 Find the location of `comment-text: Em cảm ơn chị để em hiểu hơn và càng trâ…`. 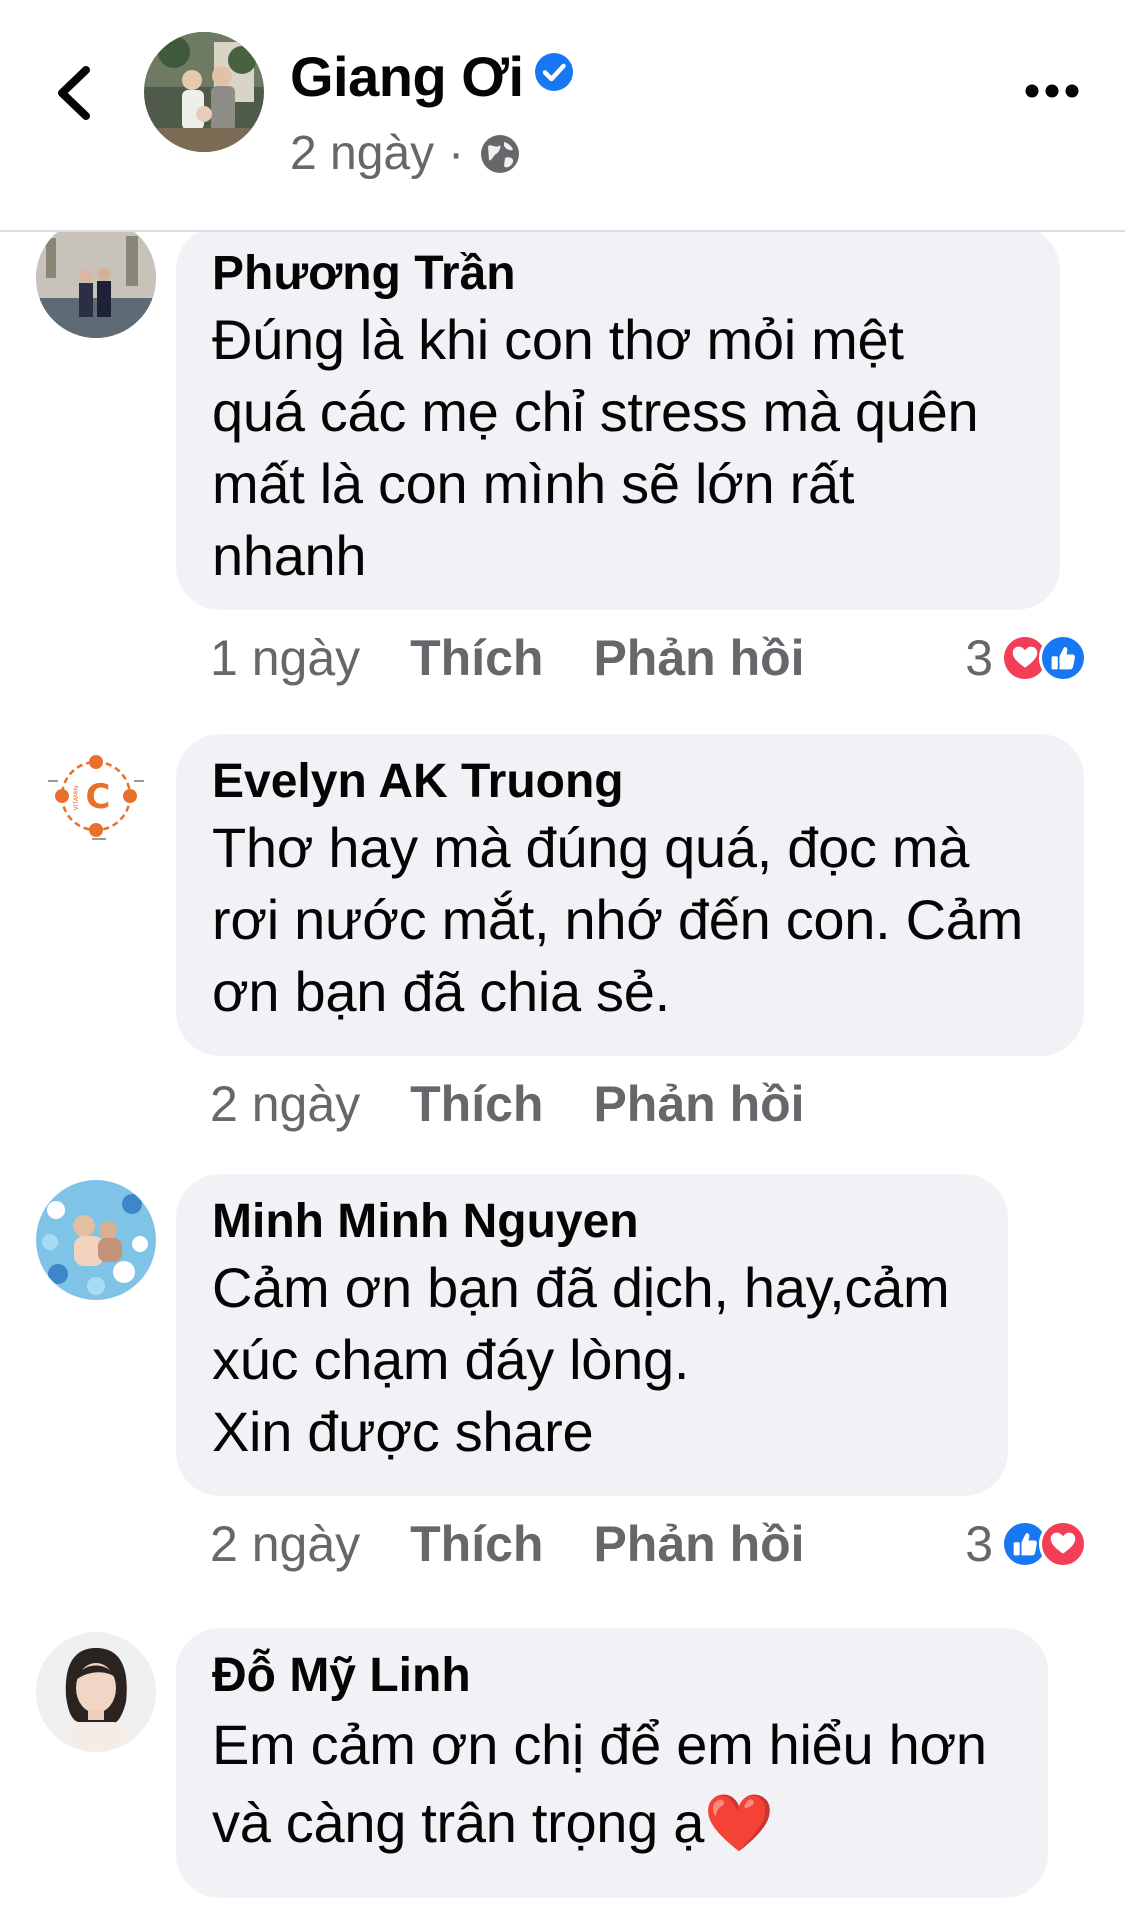

comment-text: Em cảm ơn chị để em hiểu hơn và càng trâ… is located at coordinates (612, 1784).